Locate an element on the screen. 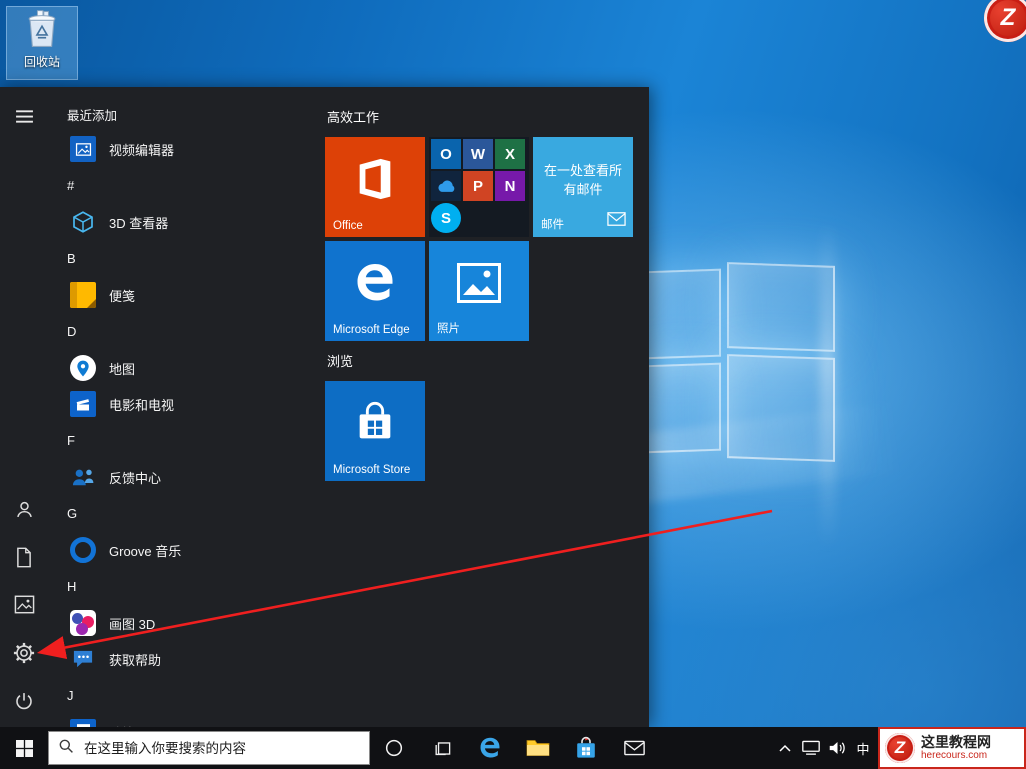  start-menu-rail is located at coordinates (24, 407).